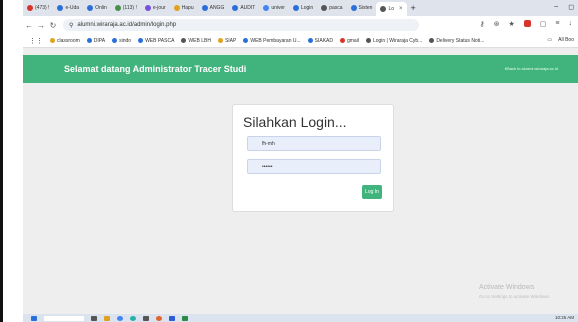  What do you see at coordinates (187, 8) in the screenshot?
I see `tab-label: Hapu` at bounding box center [187, 8].